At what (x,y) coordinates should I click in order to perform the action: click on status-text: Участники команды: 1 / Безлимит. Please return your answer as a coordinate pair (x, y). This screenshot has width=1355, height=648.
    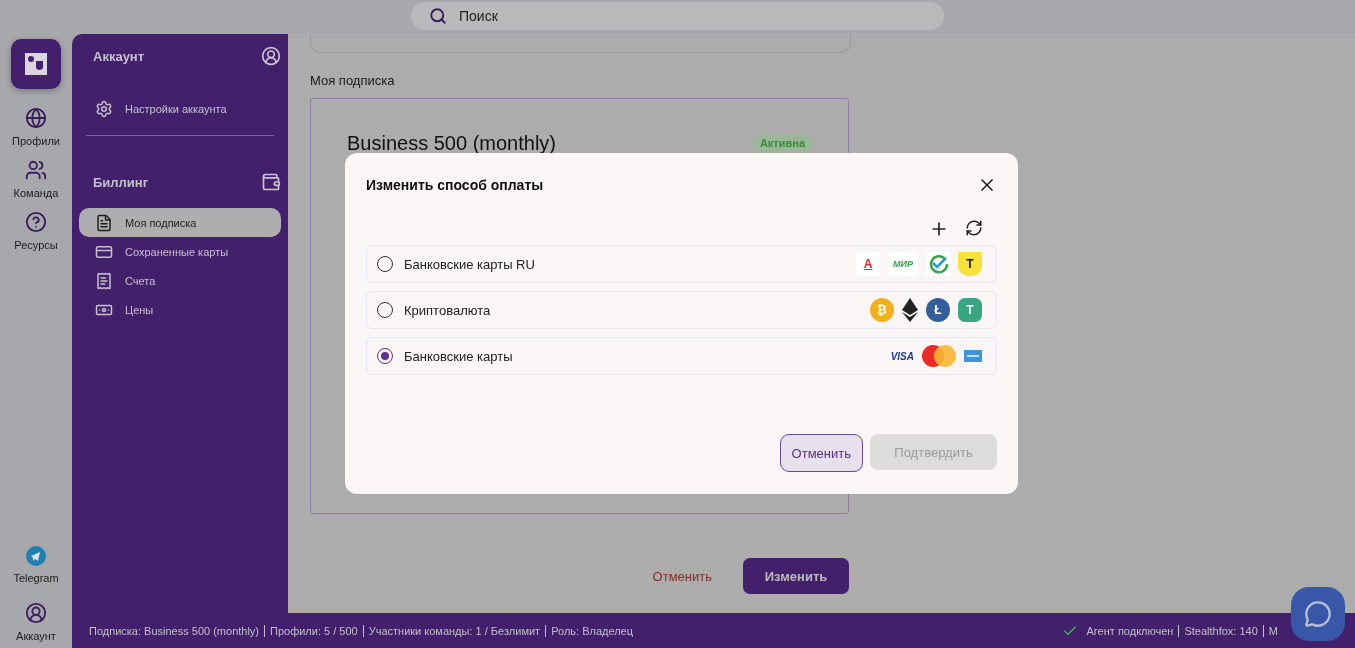
    Looking at the image, I should click on (455, 630).